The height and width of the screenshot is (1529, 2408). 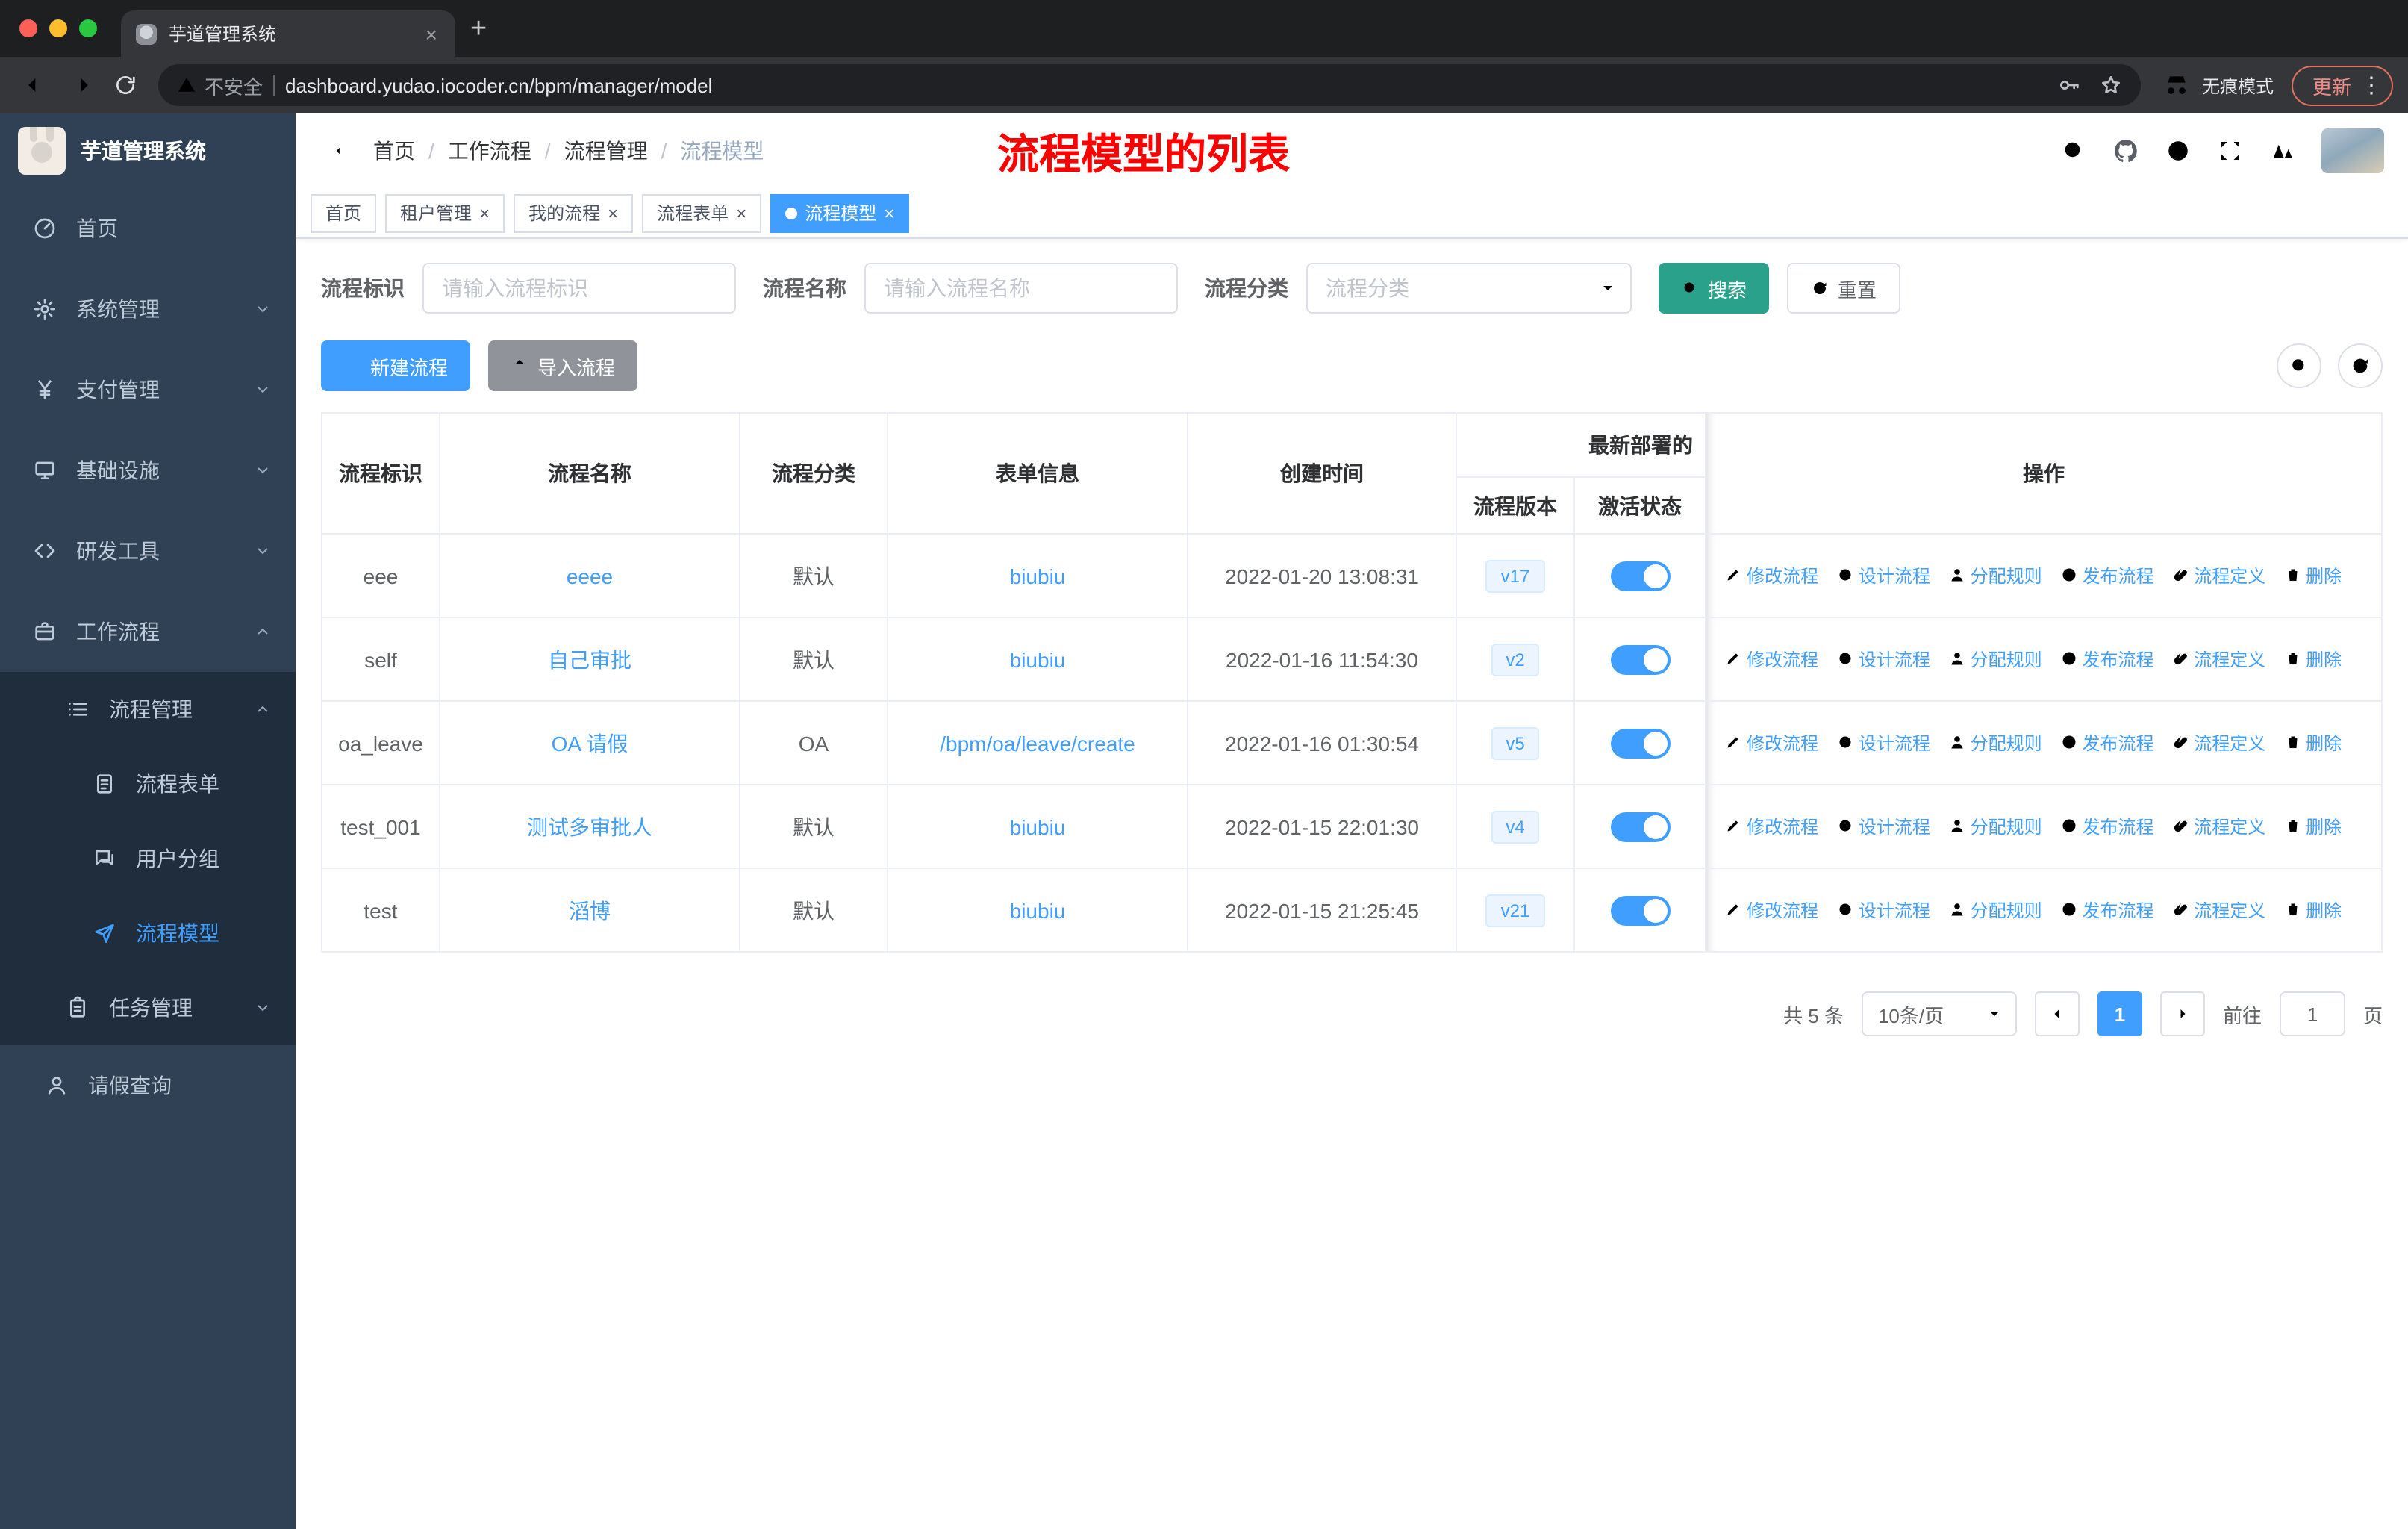 I want to click on github-button, so click(x=2125, y=150).